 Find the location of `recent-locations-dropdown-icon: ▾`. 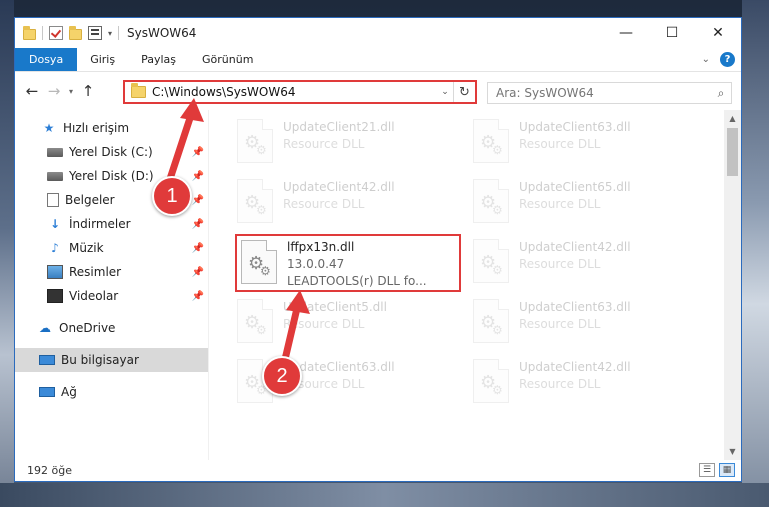

recent-locations-dropdown-icon: ▾ is located at coordinates (71, 91).